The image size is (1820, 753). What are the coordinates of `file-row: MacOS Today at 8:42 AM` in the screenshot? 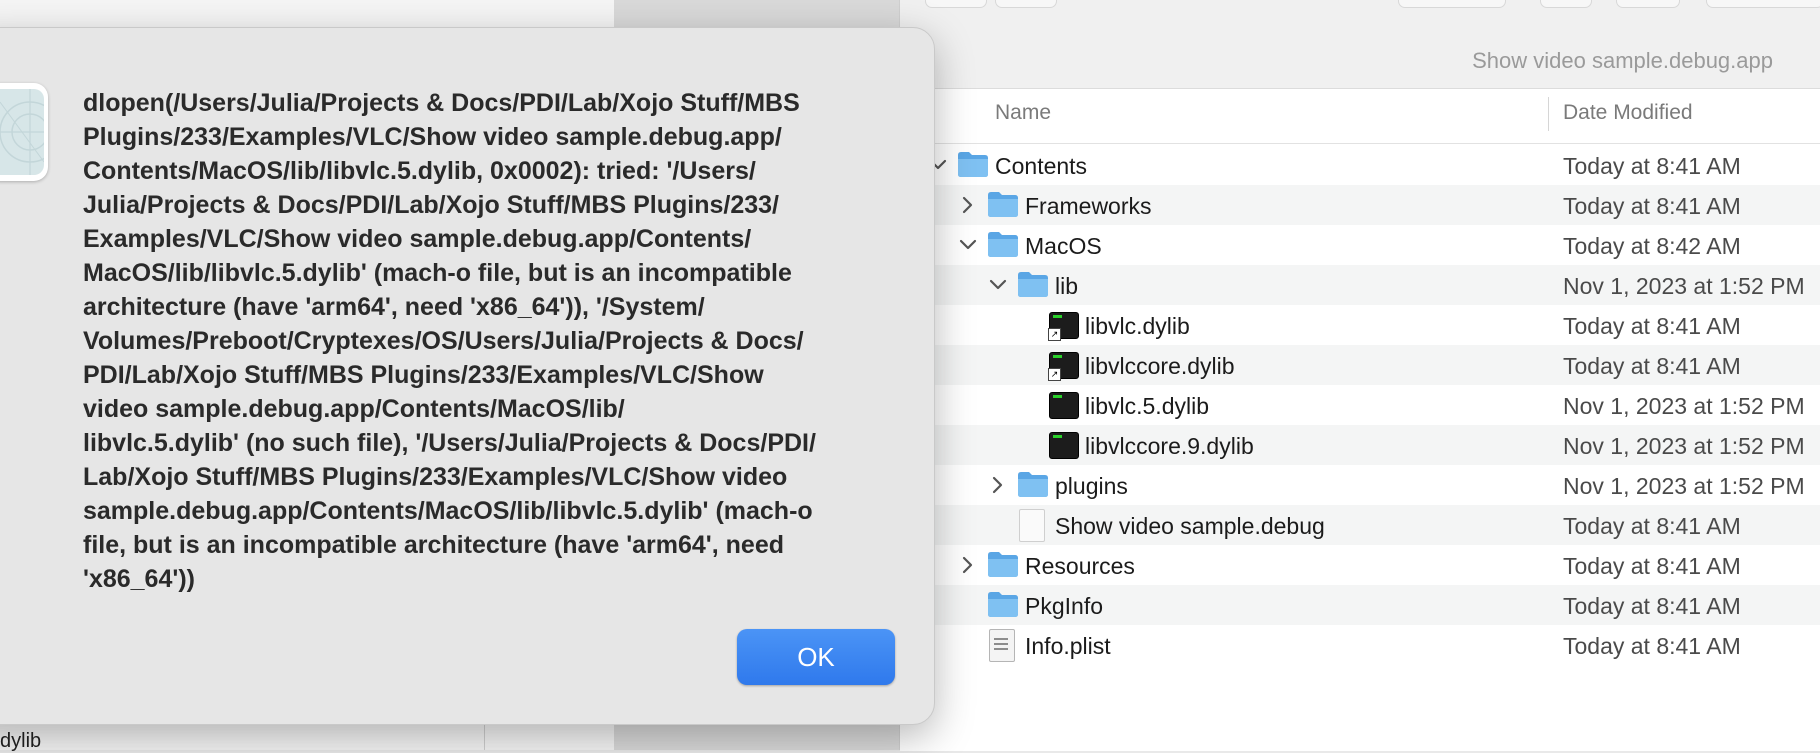 It's located at (1360, 245).